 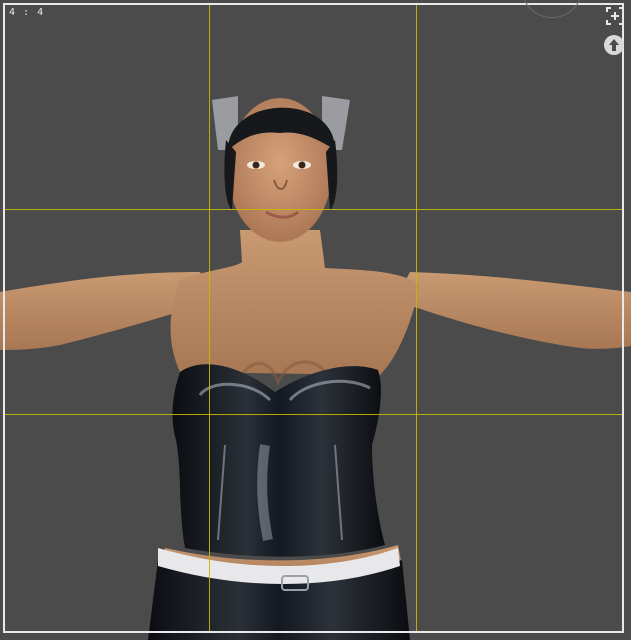 I want to click on arrow-up-circle-icon, so click(x=614, y=45).